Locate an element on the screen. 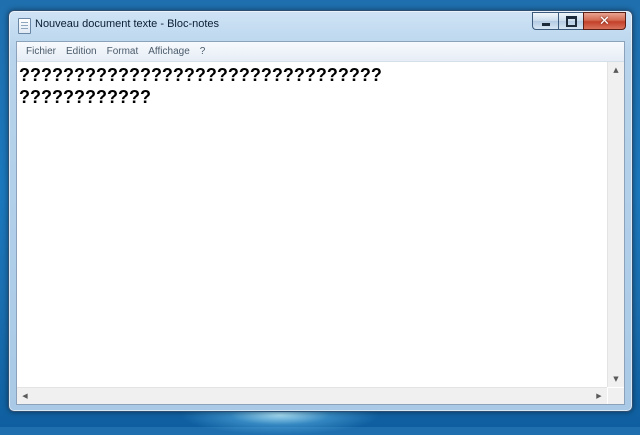 This screenshot has height=435, width=640. menu-affichage: Affichage is located at coordinates (169, 51).